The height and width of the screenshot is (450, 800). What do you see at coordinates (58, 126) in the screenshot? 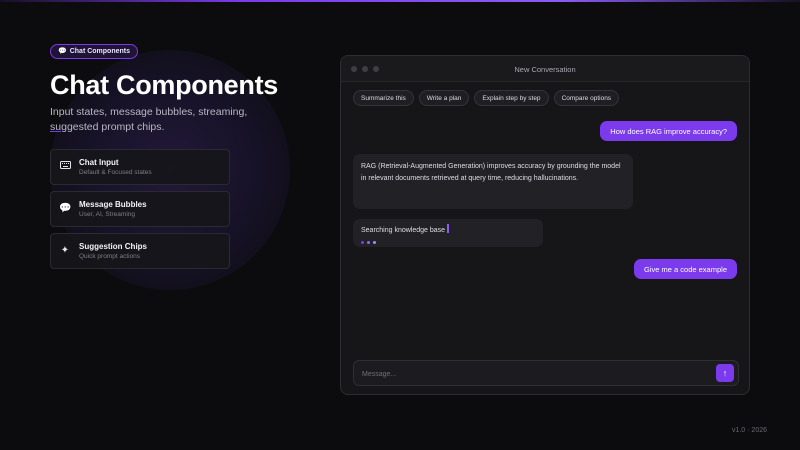
I see `subtitle-underlined: sug` at bounding box center [58, 126].